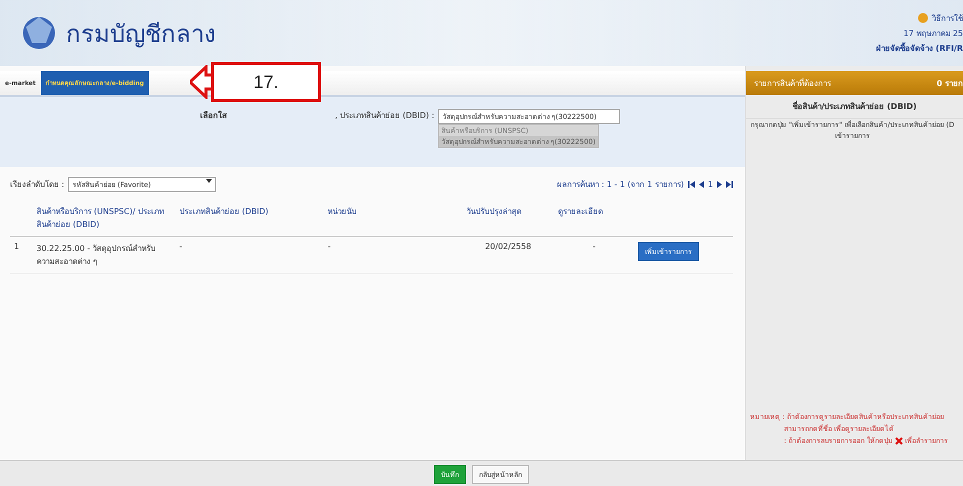 Image resolution: width=963 pixels, height=486 pixels. I want to click on help-icon, so click(923, 18).